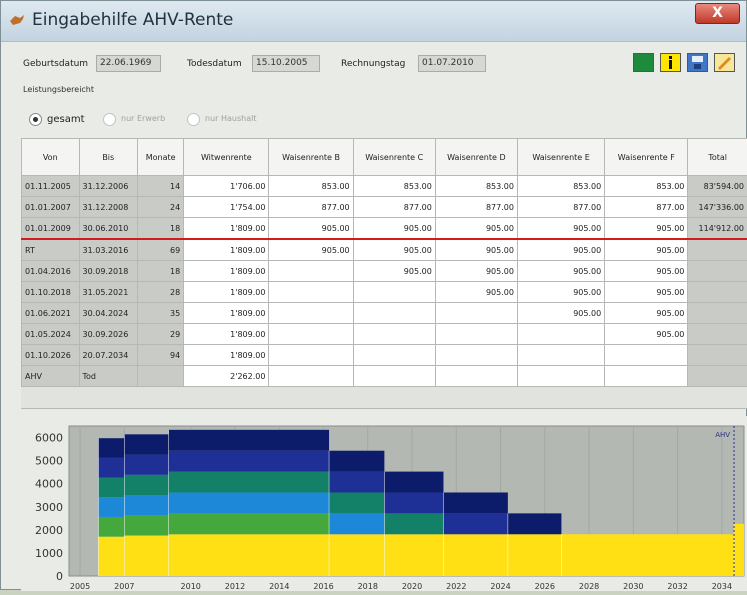 Image resolution: width=747 pixels, height=595 pixels. Describe the element at coordinates (51, 229) in the screenshot. I see `cell-von: 01.01.2009` at that location.